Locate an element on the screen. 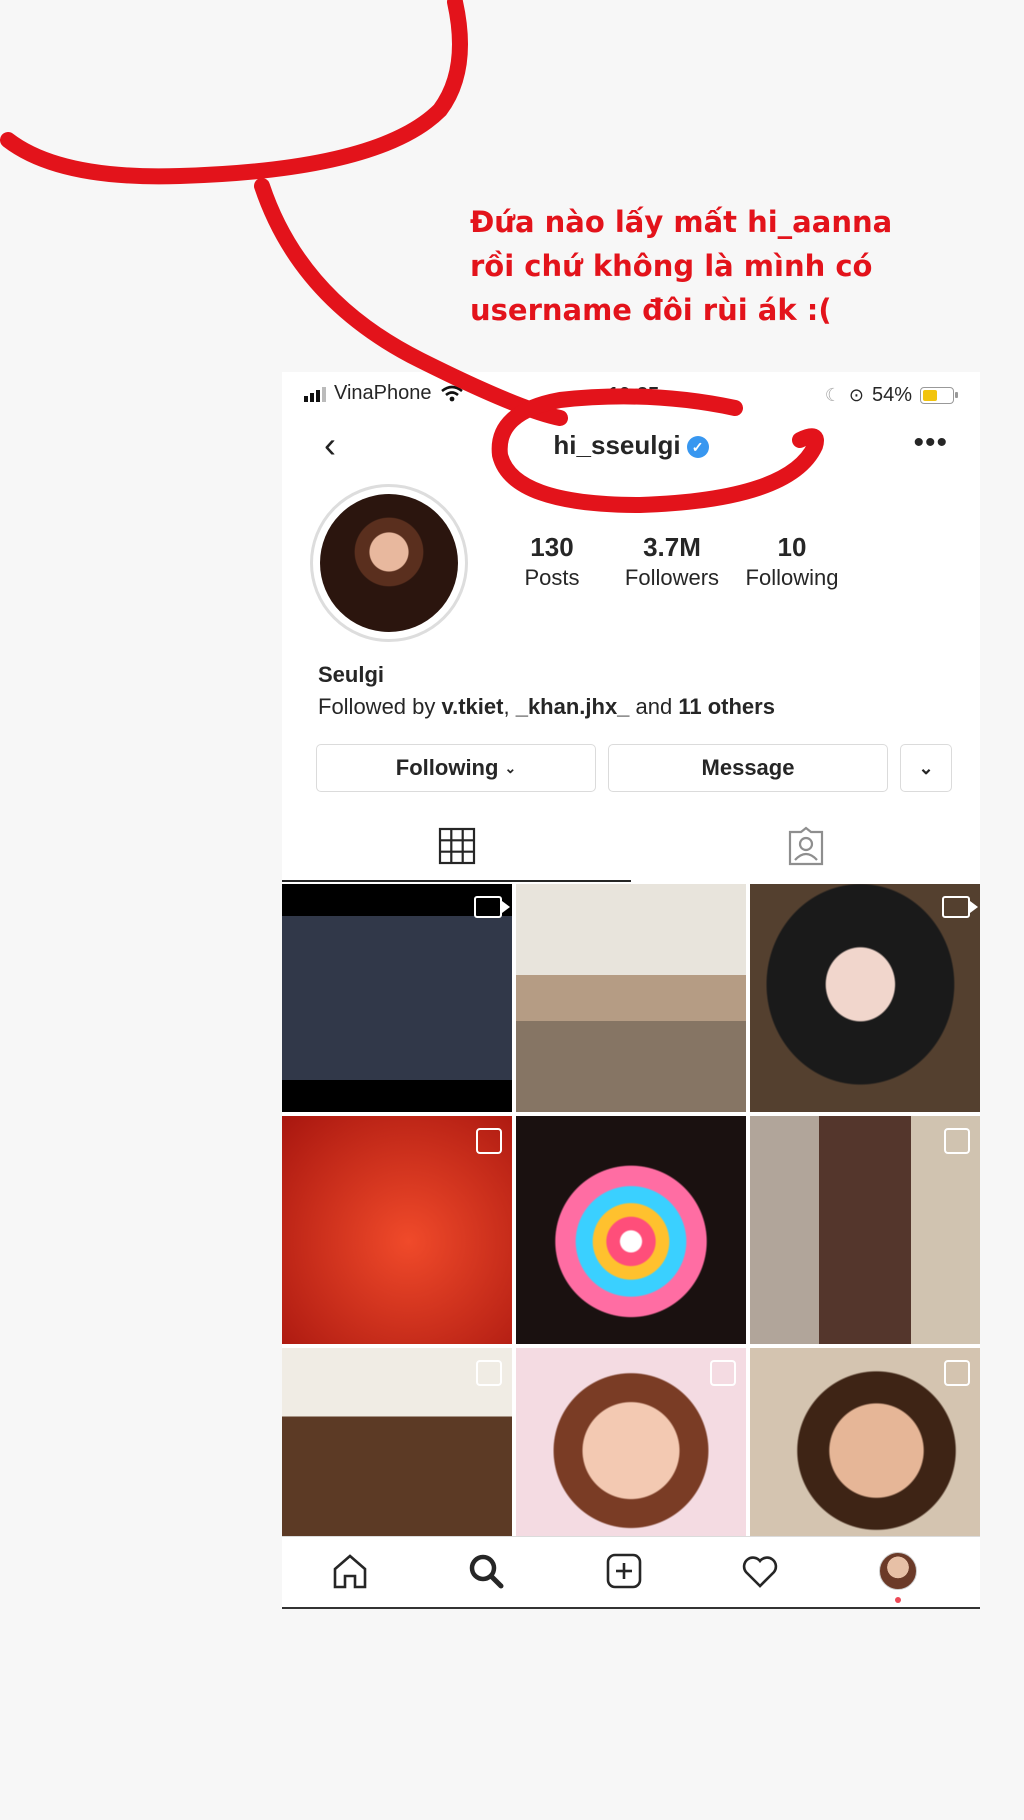 The height and width of the screenshot is (1820, 1024). caption-line-2: rồi chứ không là mình có is located at coordinates (671, 266).